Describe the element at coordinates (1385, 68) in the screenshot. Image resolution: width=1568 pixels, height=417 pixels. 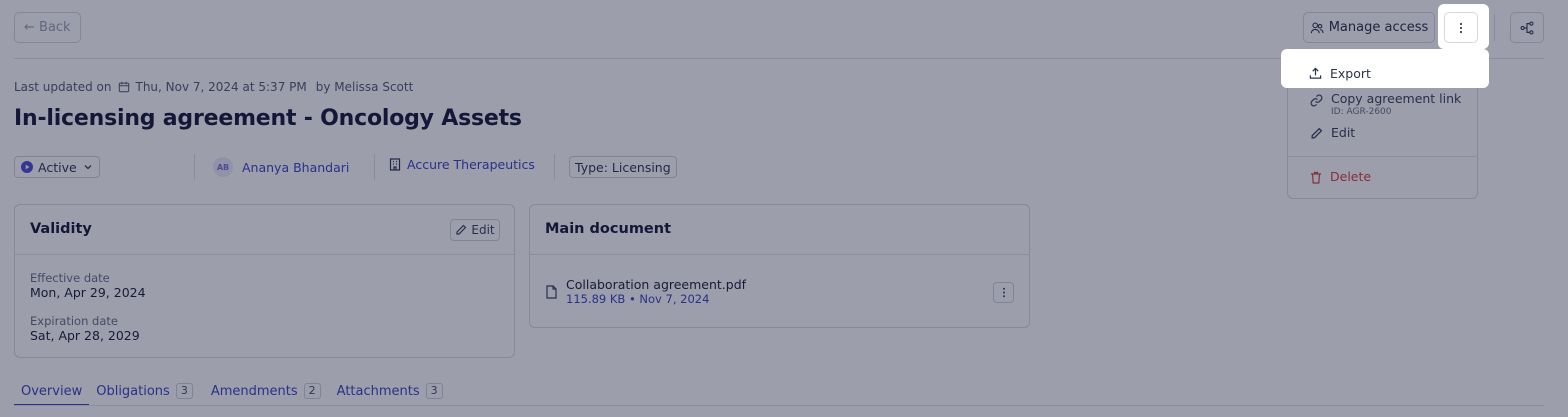
I see `highlight-export-item: Export` at that location.